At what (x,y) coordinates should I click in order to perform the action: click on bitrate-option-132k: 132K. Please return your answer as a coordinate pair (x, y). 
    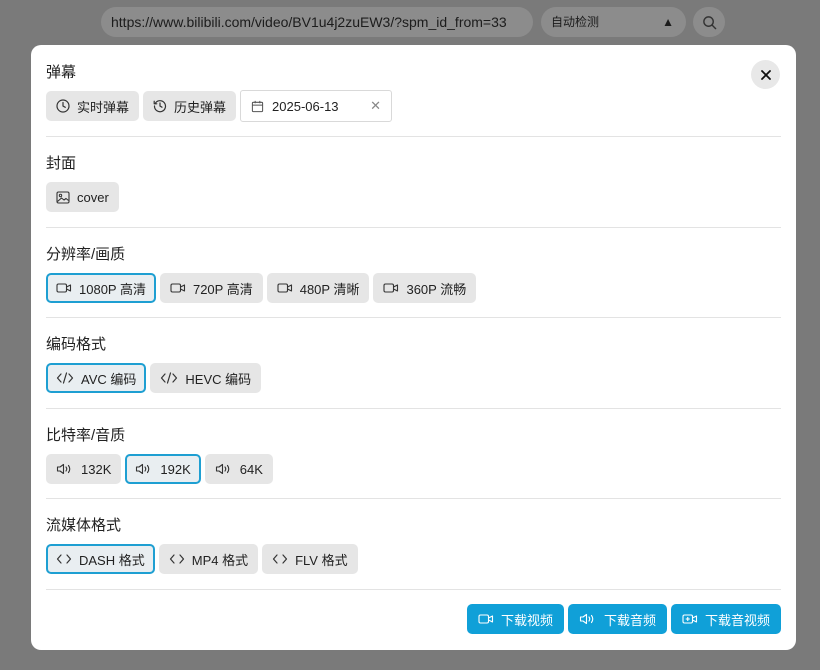
    Looking at the image, I should click on (84, 469).